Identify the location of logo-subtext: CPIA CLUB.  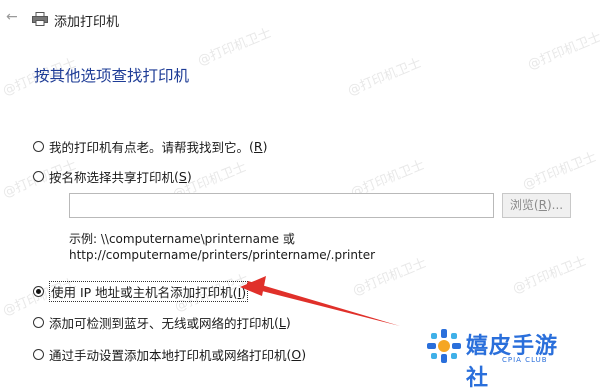
(525, 360).